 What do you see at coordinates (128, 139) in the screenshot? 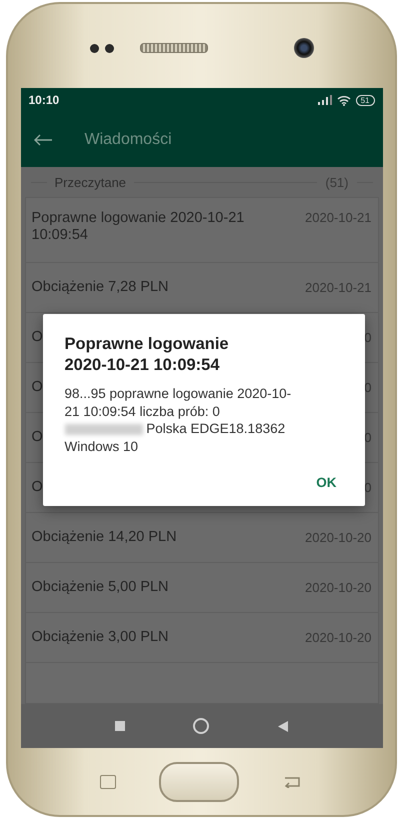
I see `screen-title: Wiadomości` at bounding box center [128, 139].